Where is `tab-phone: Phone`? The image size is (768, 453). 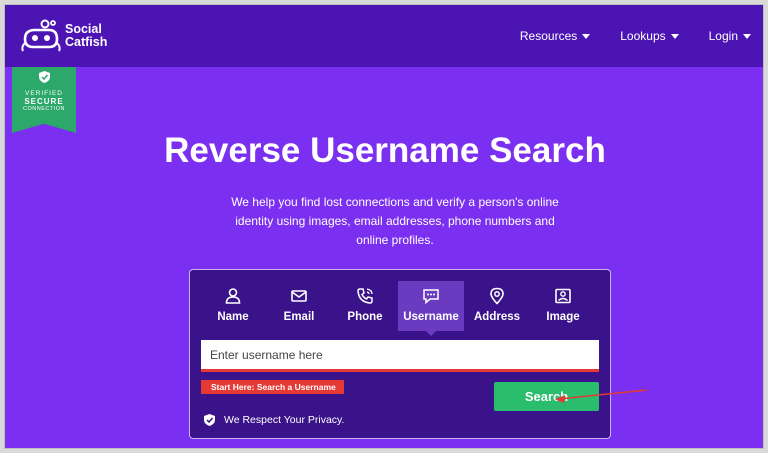
tab-phone: Phone is located at coordinates (365, 306).